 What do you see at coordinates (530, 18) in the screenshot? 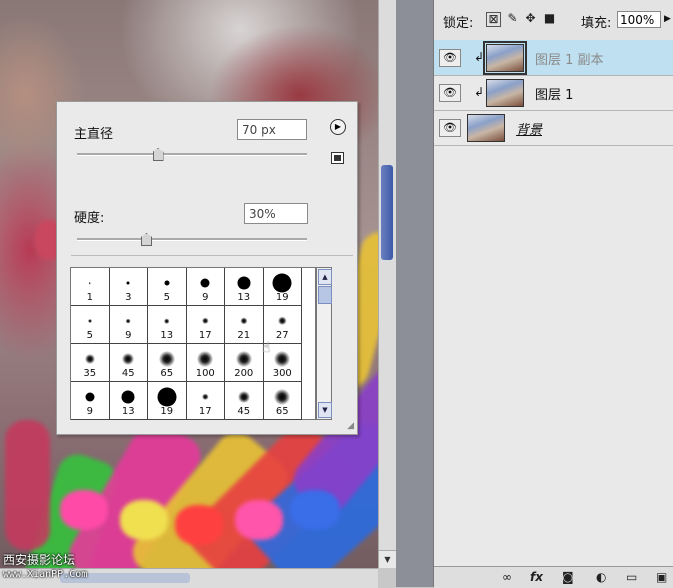
I see `lock-move-icon: ✥` at bounding box center [530, 18].